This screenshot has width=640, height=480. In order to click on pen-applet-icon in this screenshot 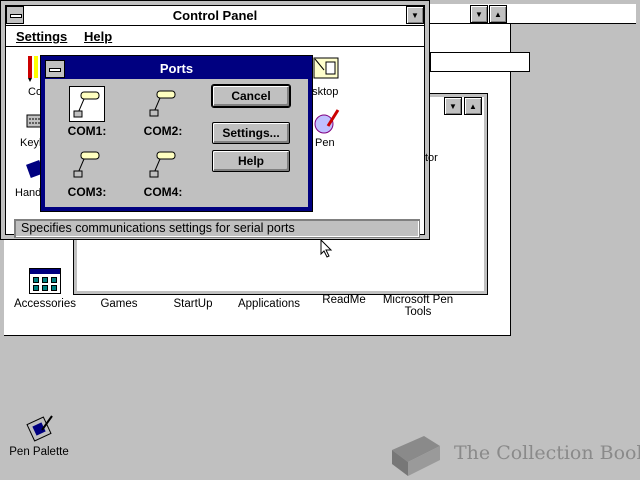, I will do `click(326, 123)`.